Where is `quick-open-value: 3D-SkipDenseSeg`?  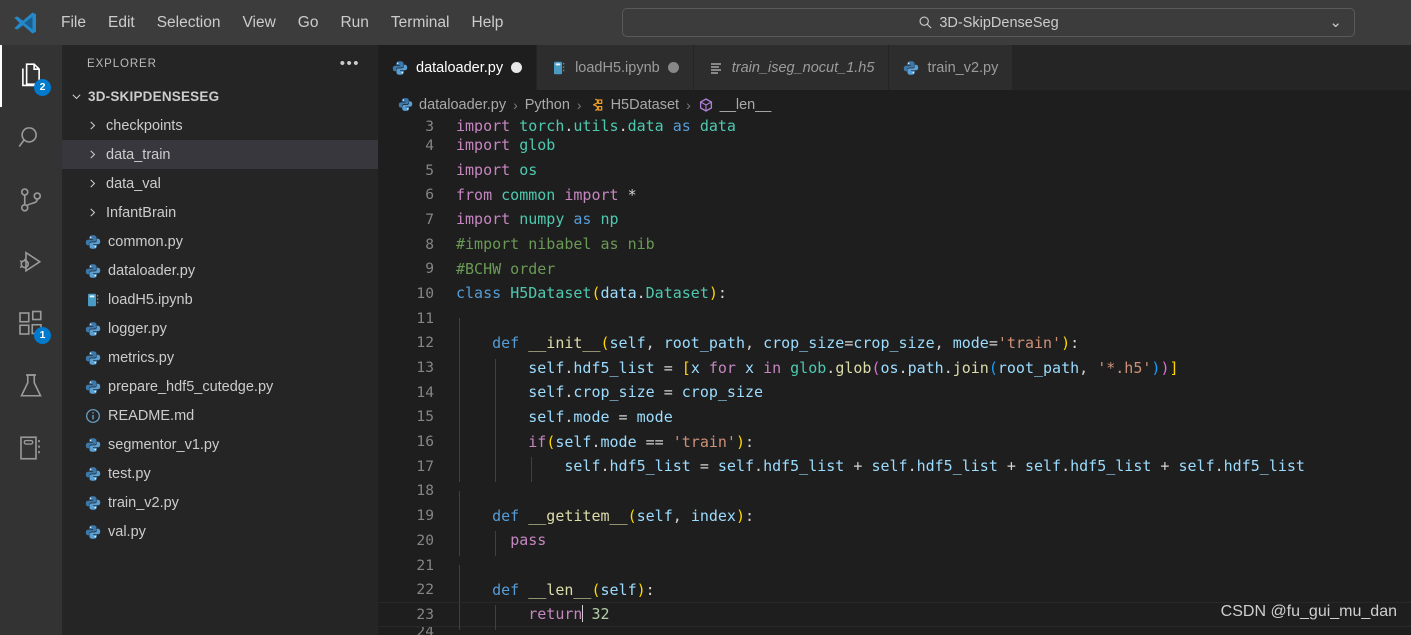 quick-open-value: 3D-SkipDenseSeg is located at coordinates (999, 22).